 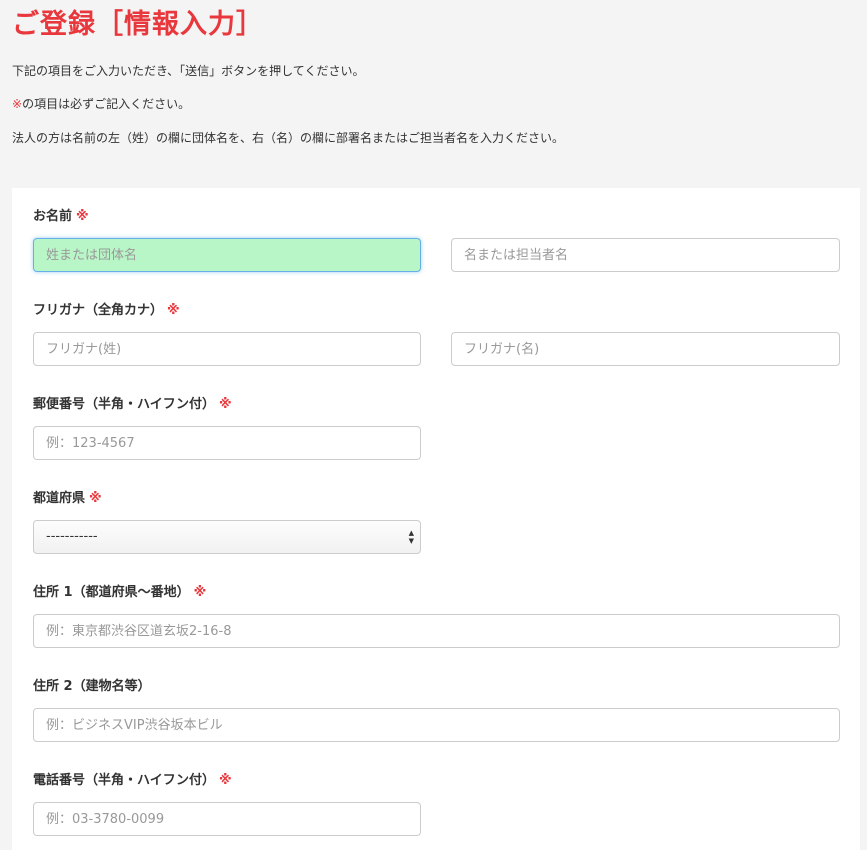 I want to click on select-arrows-icon: ▲ ▼, so click(x=411, y=537).